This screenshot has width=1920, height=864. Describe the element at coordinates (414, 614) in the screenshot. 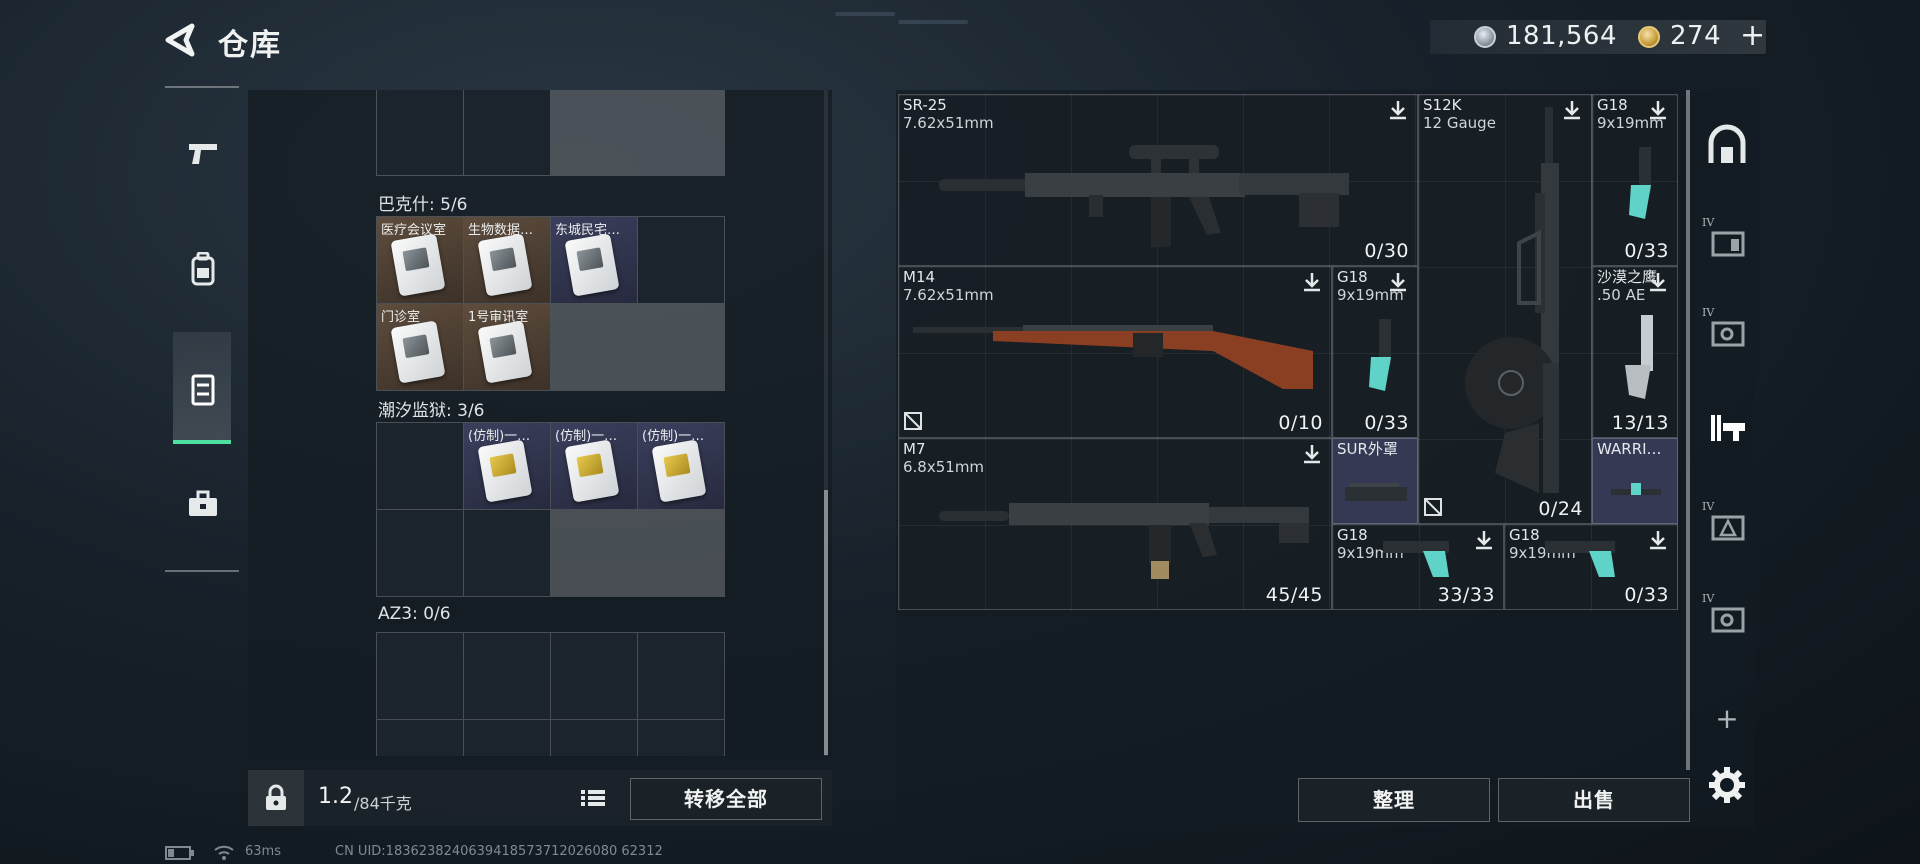

I see `section-title: AZ3: 0/6` at that location.